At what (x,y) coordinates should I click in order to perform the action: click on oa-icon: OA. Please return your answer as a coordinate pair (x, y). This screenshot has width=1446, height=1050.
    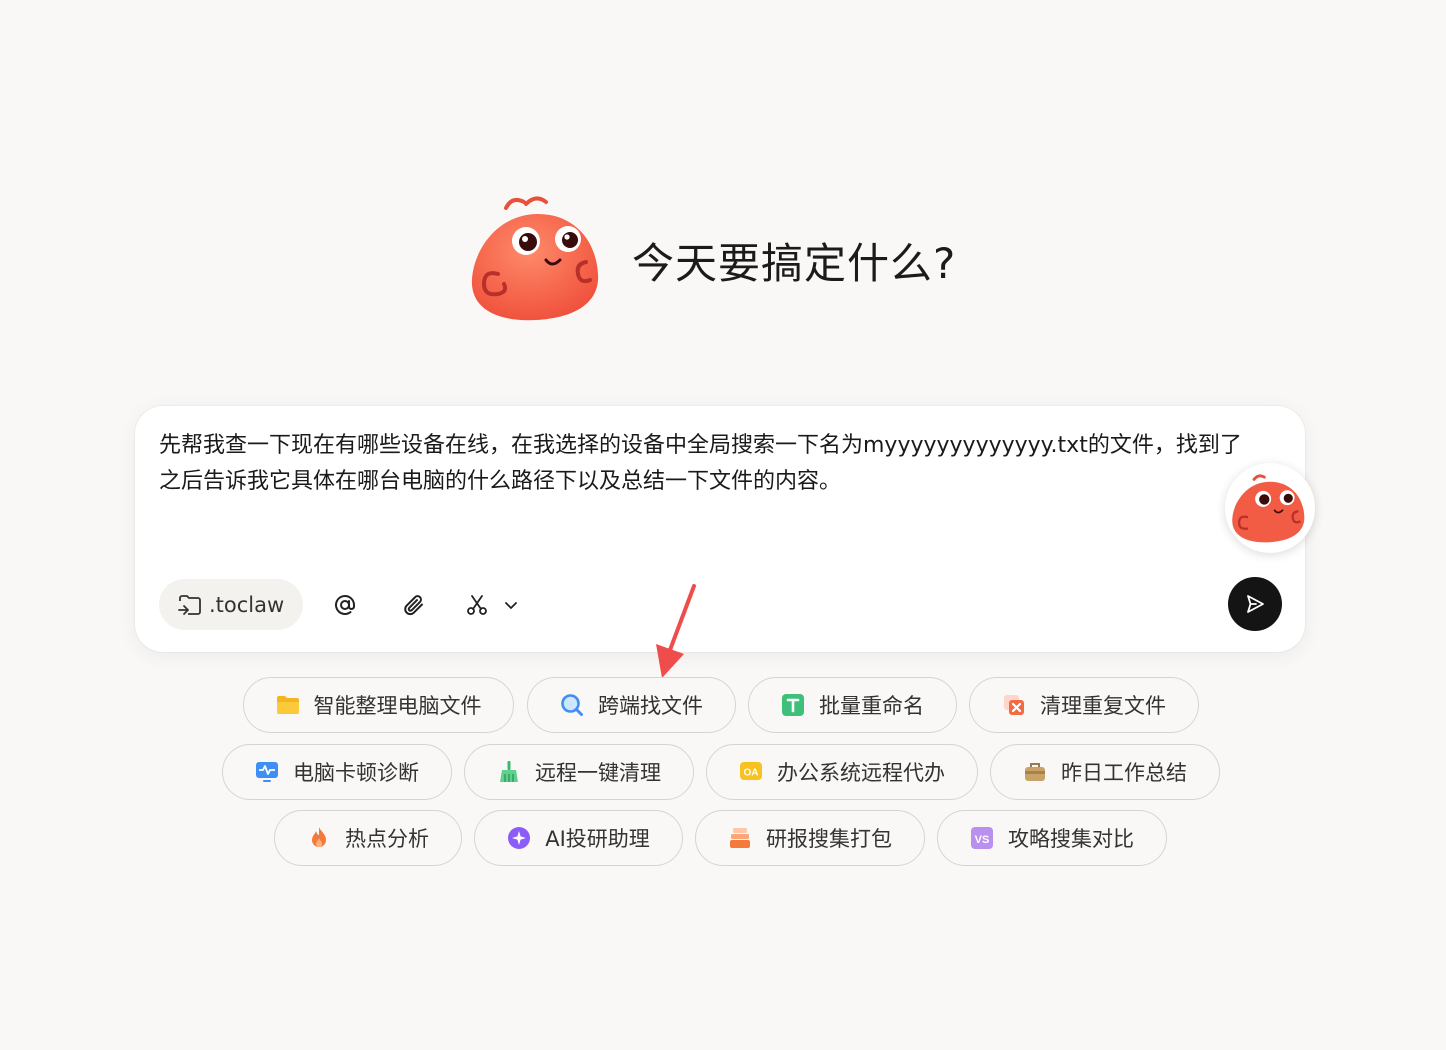
    Looking at the image, I should click on (751, 772).